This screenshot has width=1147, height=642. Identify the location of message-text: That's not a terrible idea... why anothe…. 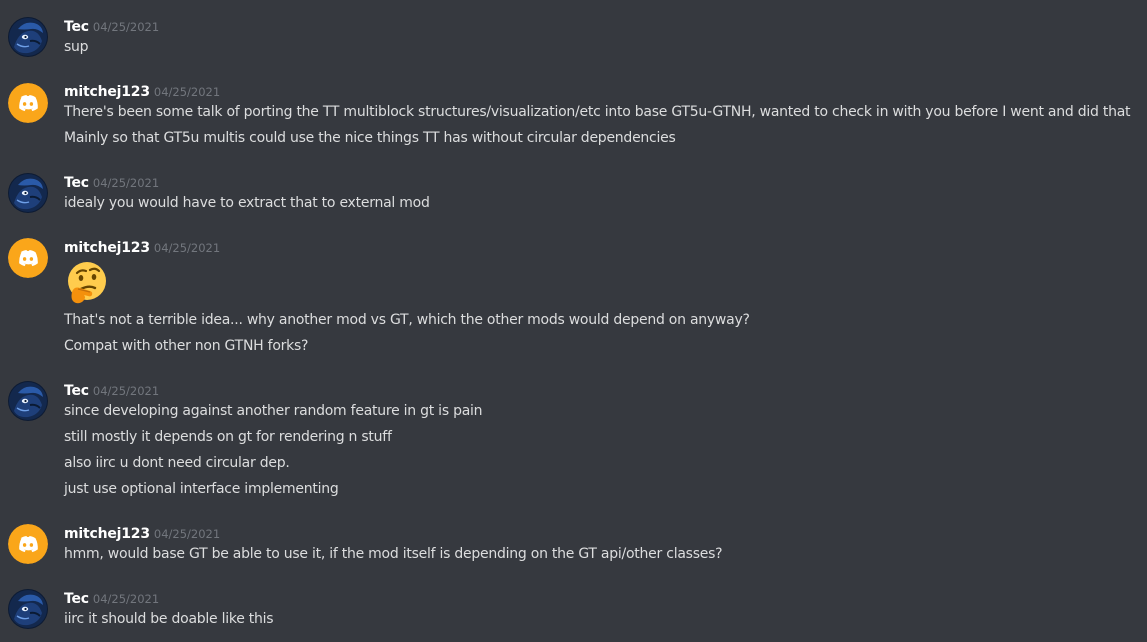
(407, 320).